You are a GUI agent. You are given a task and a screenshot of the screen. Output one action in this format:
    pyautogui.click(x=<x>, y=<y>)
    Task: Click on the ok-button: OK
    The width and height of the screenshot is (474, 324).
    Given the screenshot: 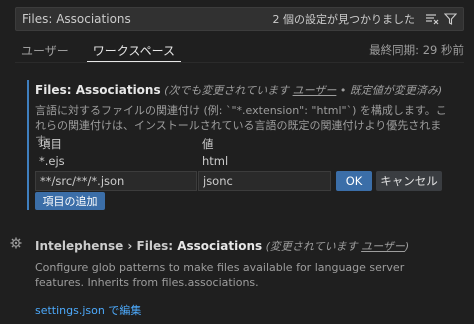 What is the action you would take?
    pyautogui.click(x=354, y=181)
    